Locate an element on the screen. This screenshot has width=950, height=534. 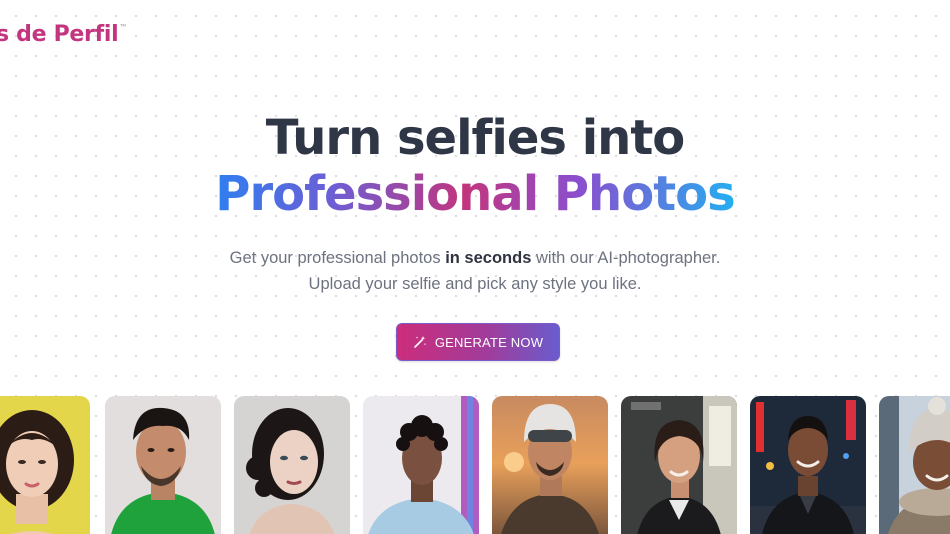
trademark-symbol: ™ is located at coordinates (123, 27).